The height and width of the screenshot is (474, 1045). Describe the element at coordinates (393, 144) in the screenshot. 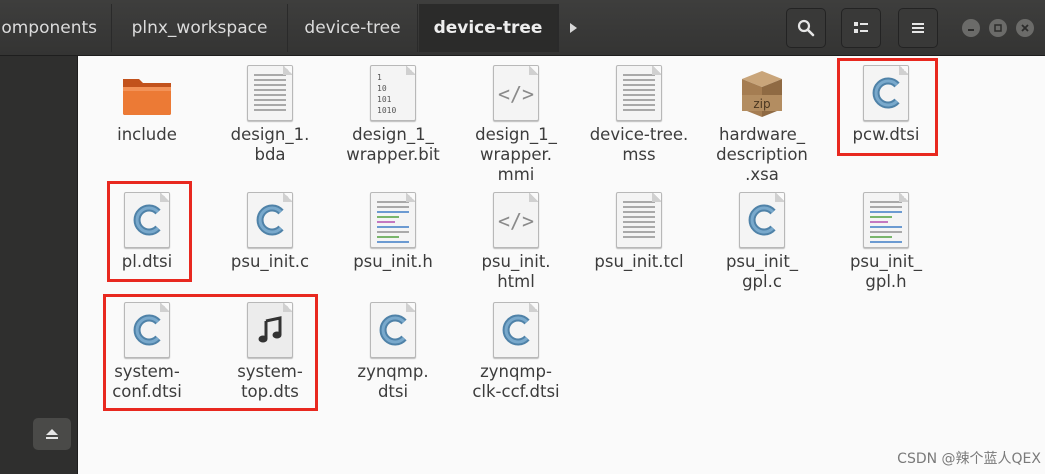

I see `file-name: design_1_ wrapper.bit` at that location.